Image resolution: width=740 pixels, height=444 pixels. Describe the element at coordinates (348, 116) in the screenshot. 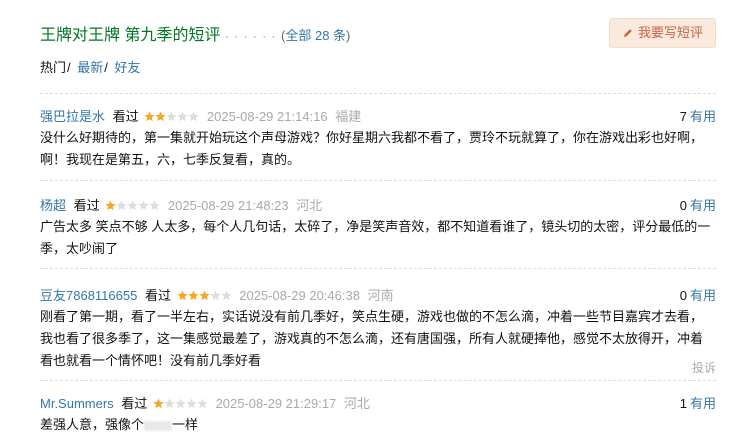

I see `comment-location: 福建` at that location.